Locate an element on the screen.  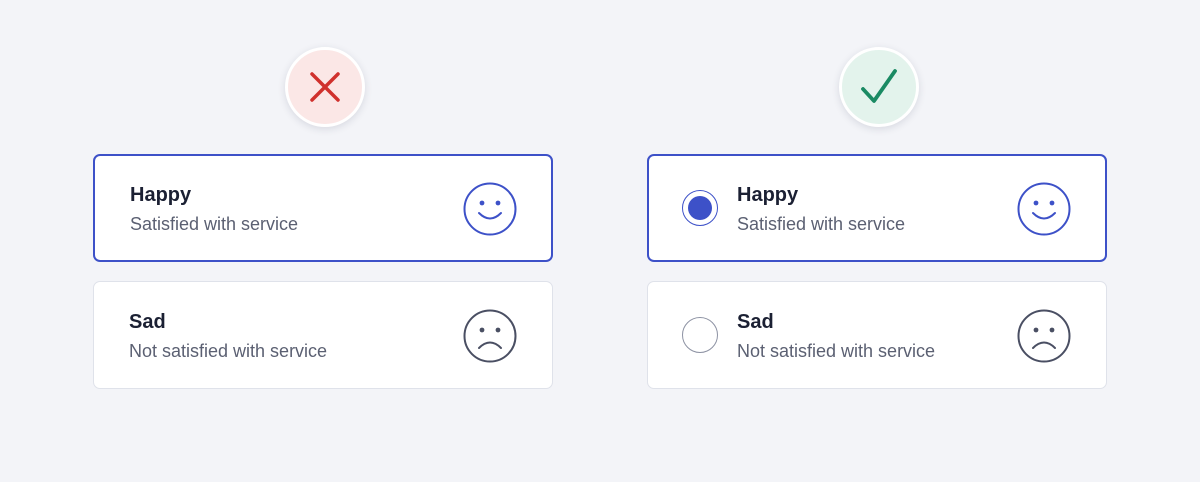
incorrect-option-sad-card: Sad Not satisfied with service is located at coordinates (323, 335).